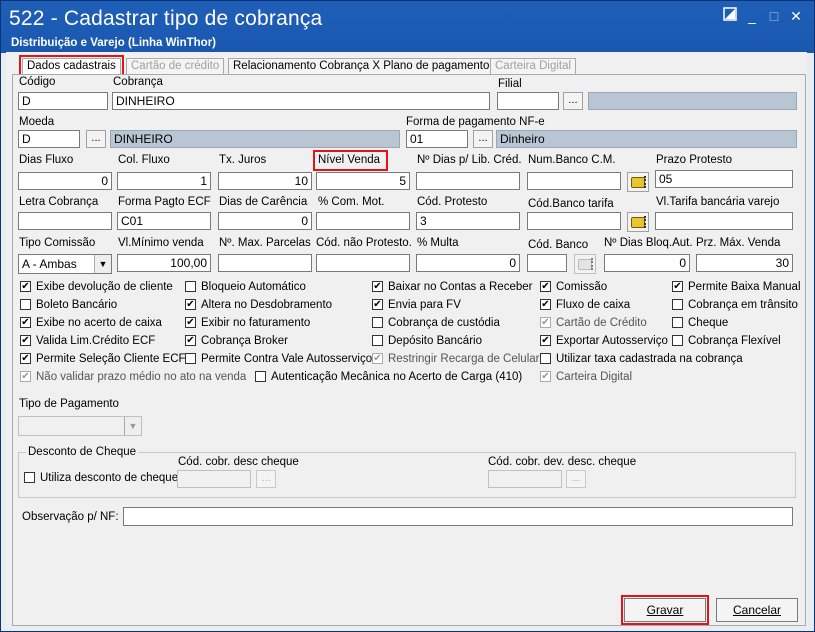 This screenshot has width=815, height=632. What do you see at coordinates (468, 263) in the screenshot?
I see `multa-input: 0` at bounding box center [468, 263].